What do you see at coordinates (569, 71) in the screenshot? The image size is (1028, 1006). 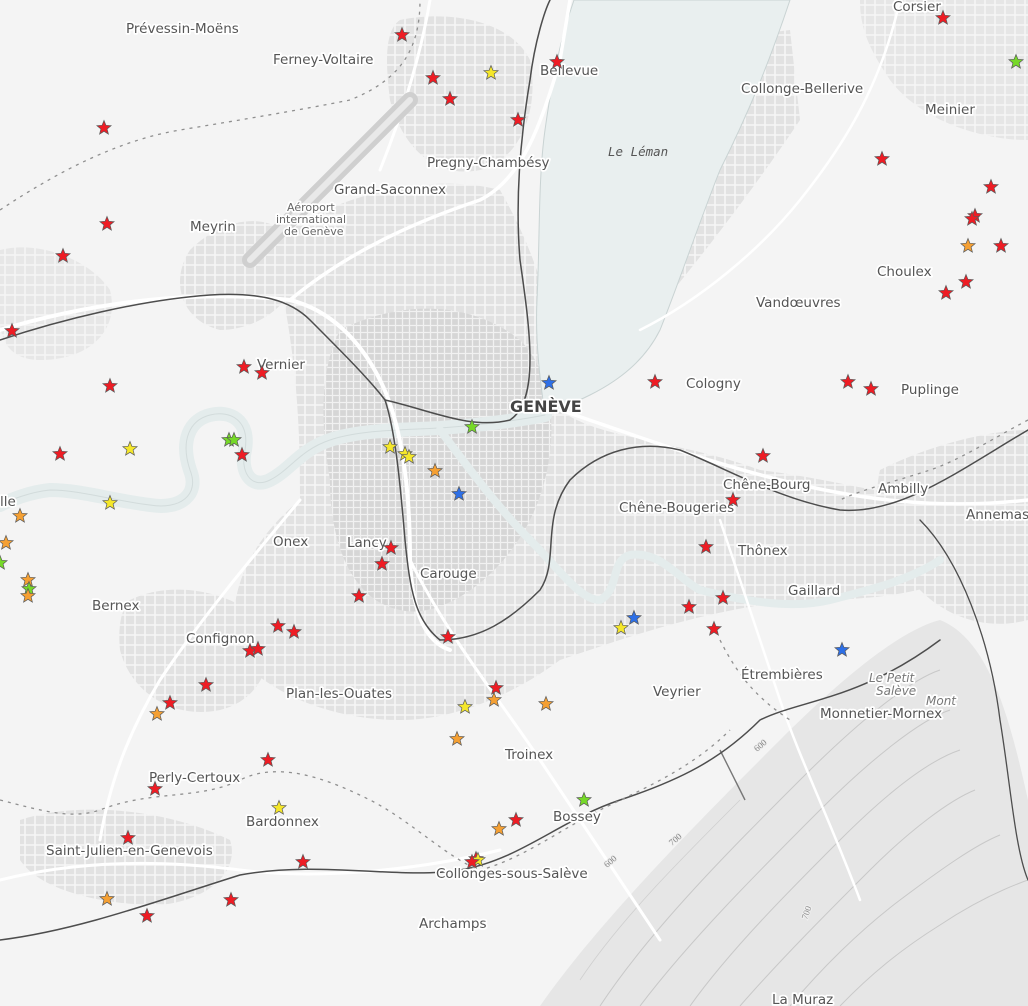 I see `label-bellevue: Bellevue` at bounding box center [569, 71].